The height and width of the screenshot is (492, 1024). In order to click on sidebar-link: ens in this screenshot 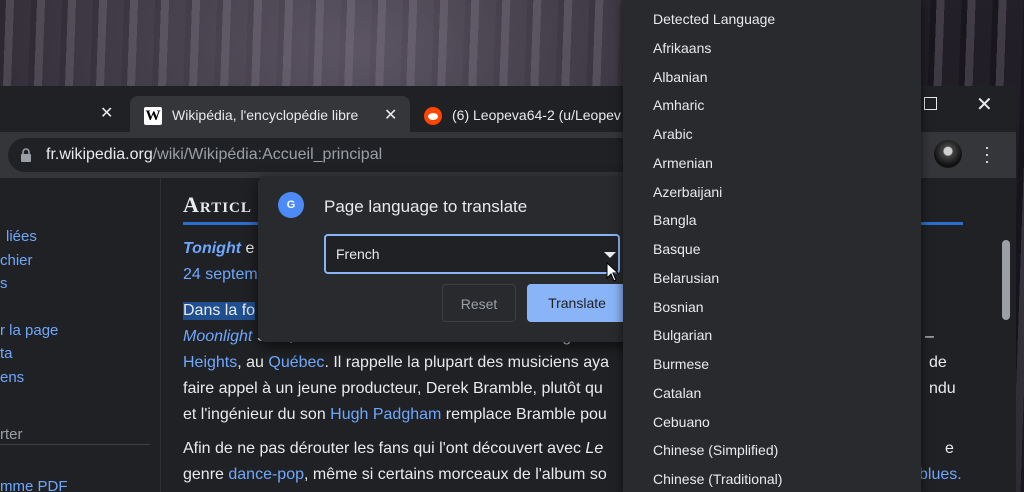, I will do `click(12, 377)`.